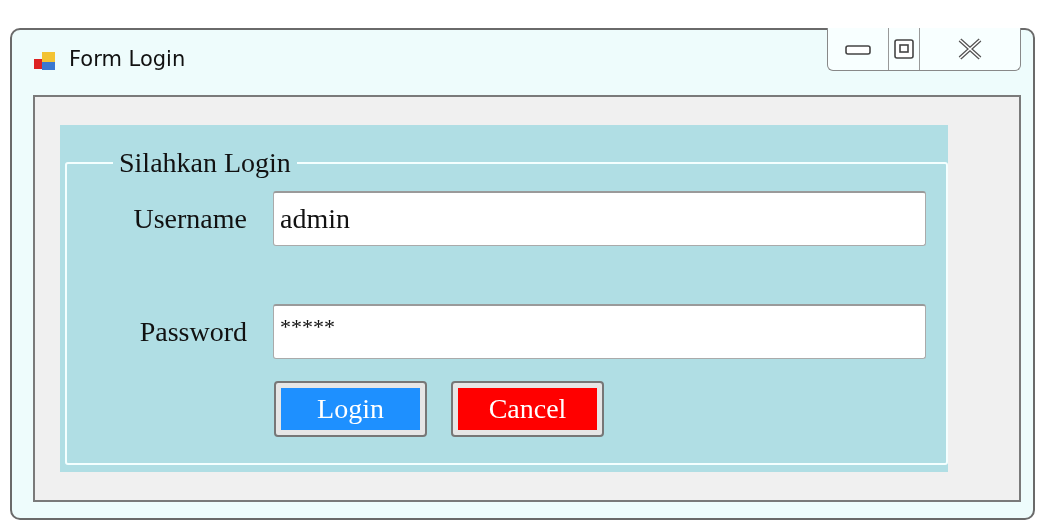  What do you see at coordinates (45, 61) in the screenshot?
I see `app-icon` at bounding box center [45, 61].